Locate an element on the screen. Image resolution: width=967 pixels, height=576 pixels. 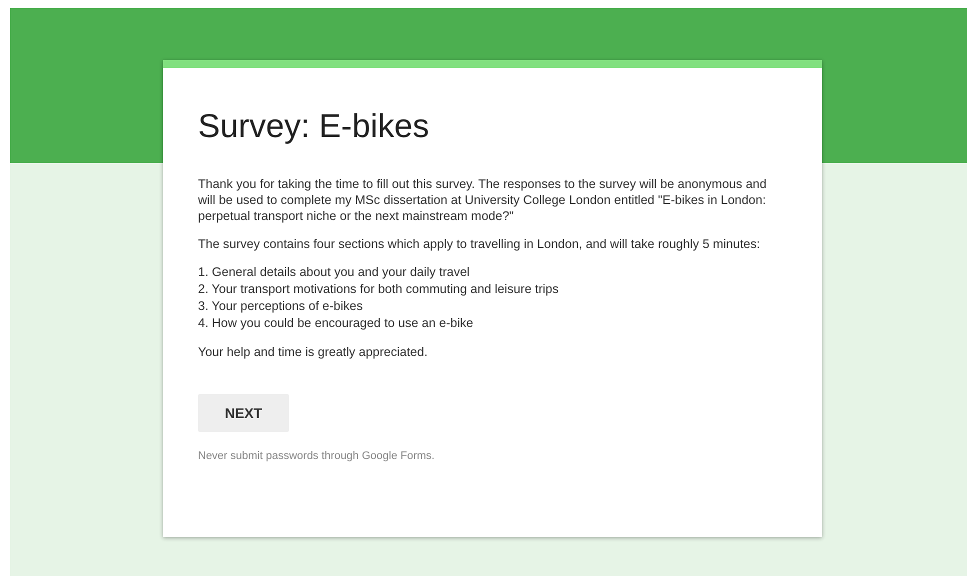
footer-note: Never submit passwords through Google Forms. is located at coordinates (317, 456).